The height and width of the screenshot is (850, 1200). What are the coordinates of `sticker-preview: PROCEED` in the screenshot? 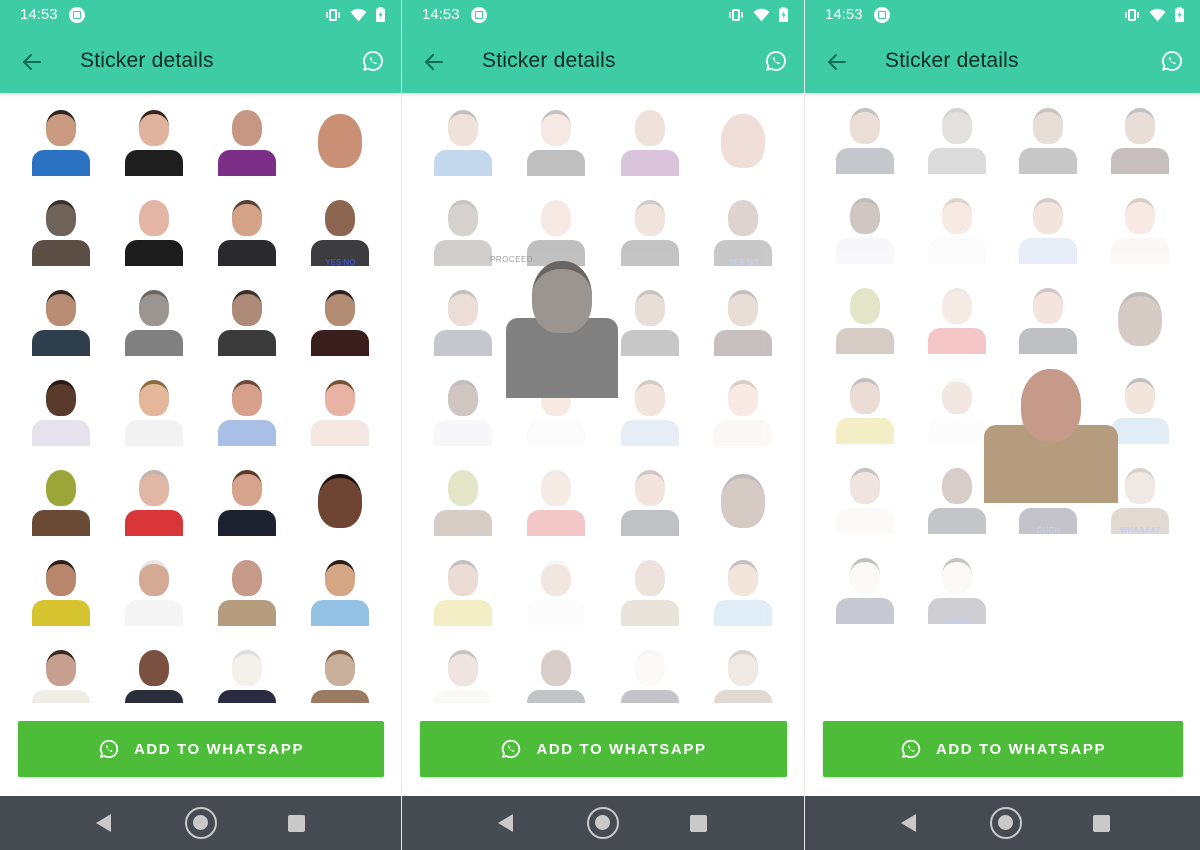 It's located at (556, 325).